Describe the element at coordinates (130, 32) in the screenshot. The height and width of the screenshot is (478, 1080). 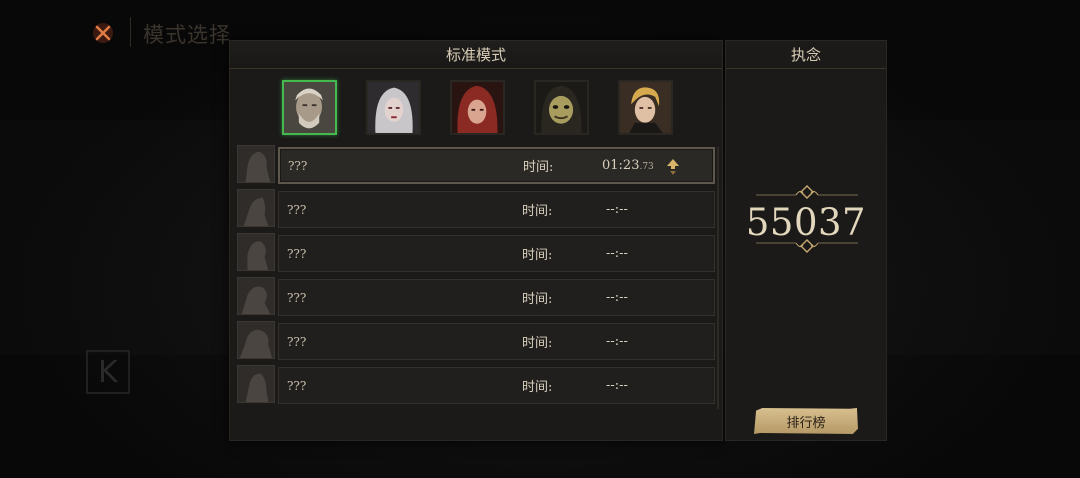
I see `header-divider` at that location.